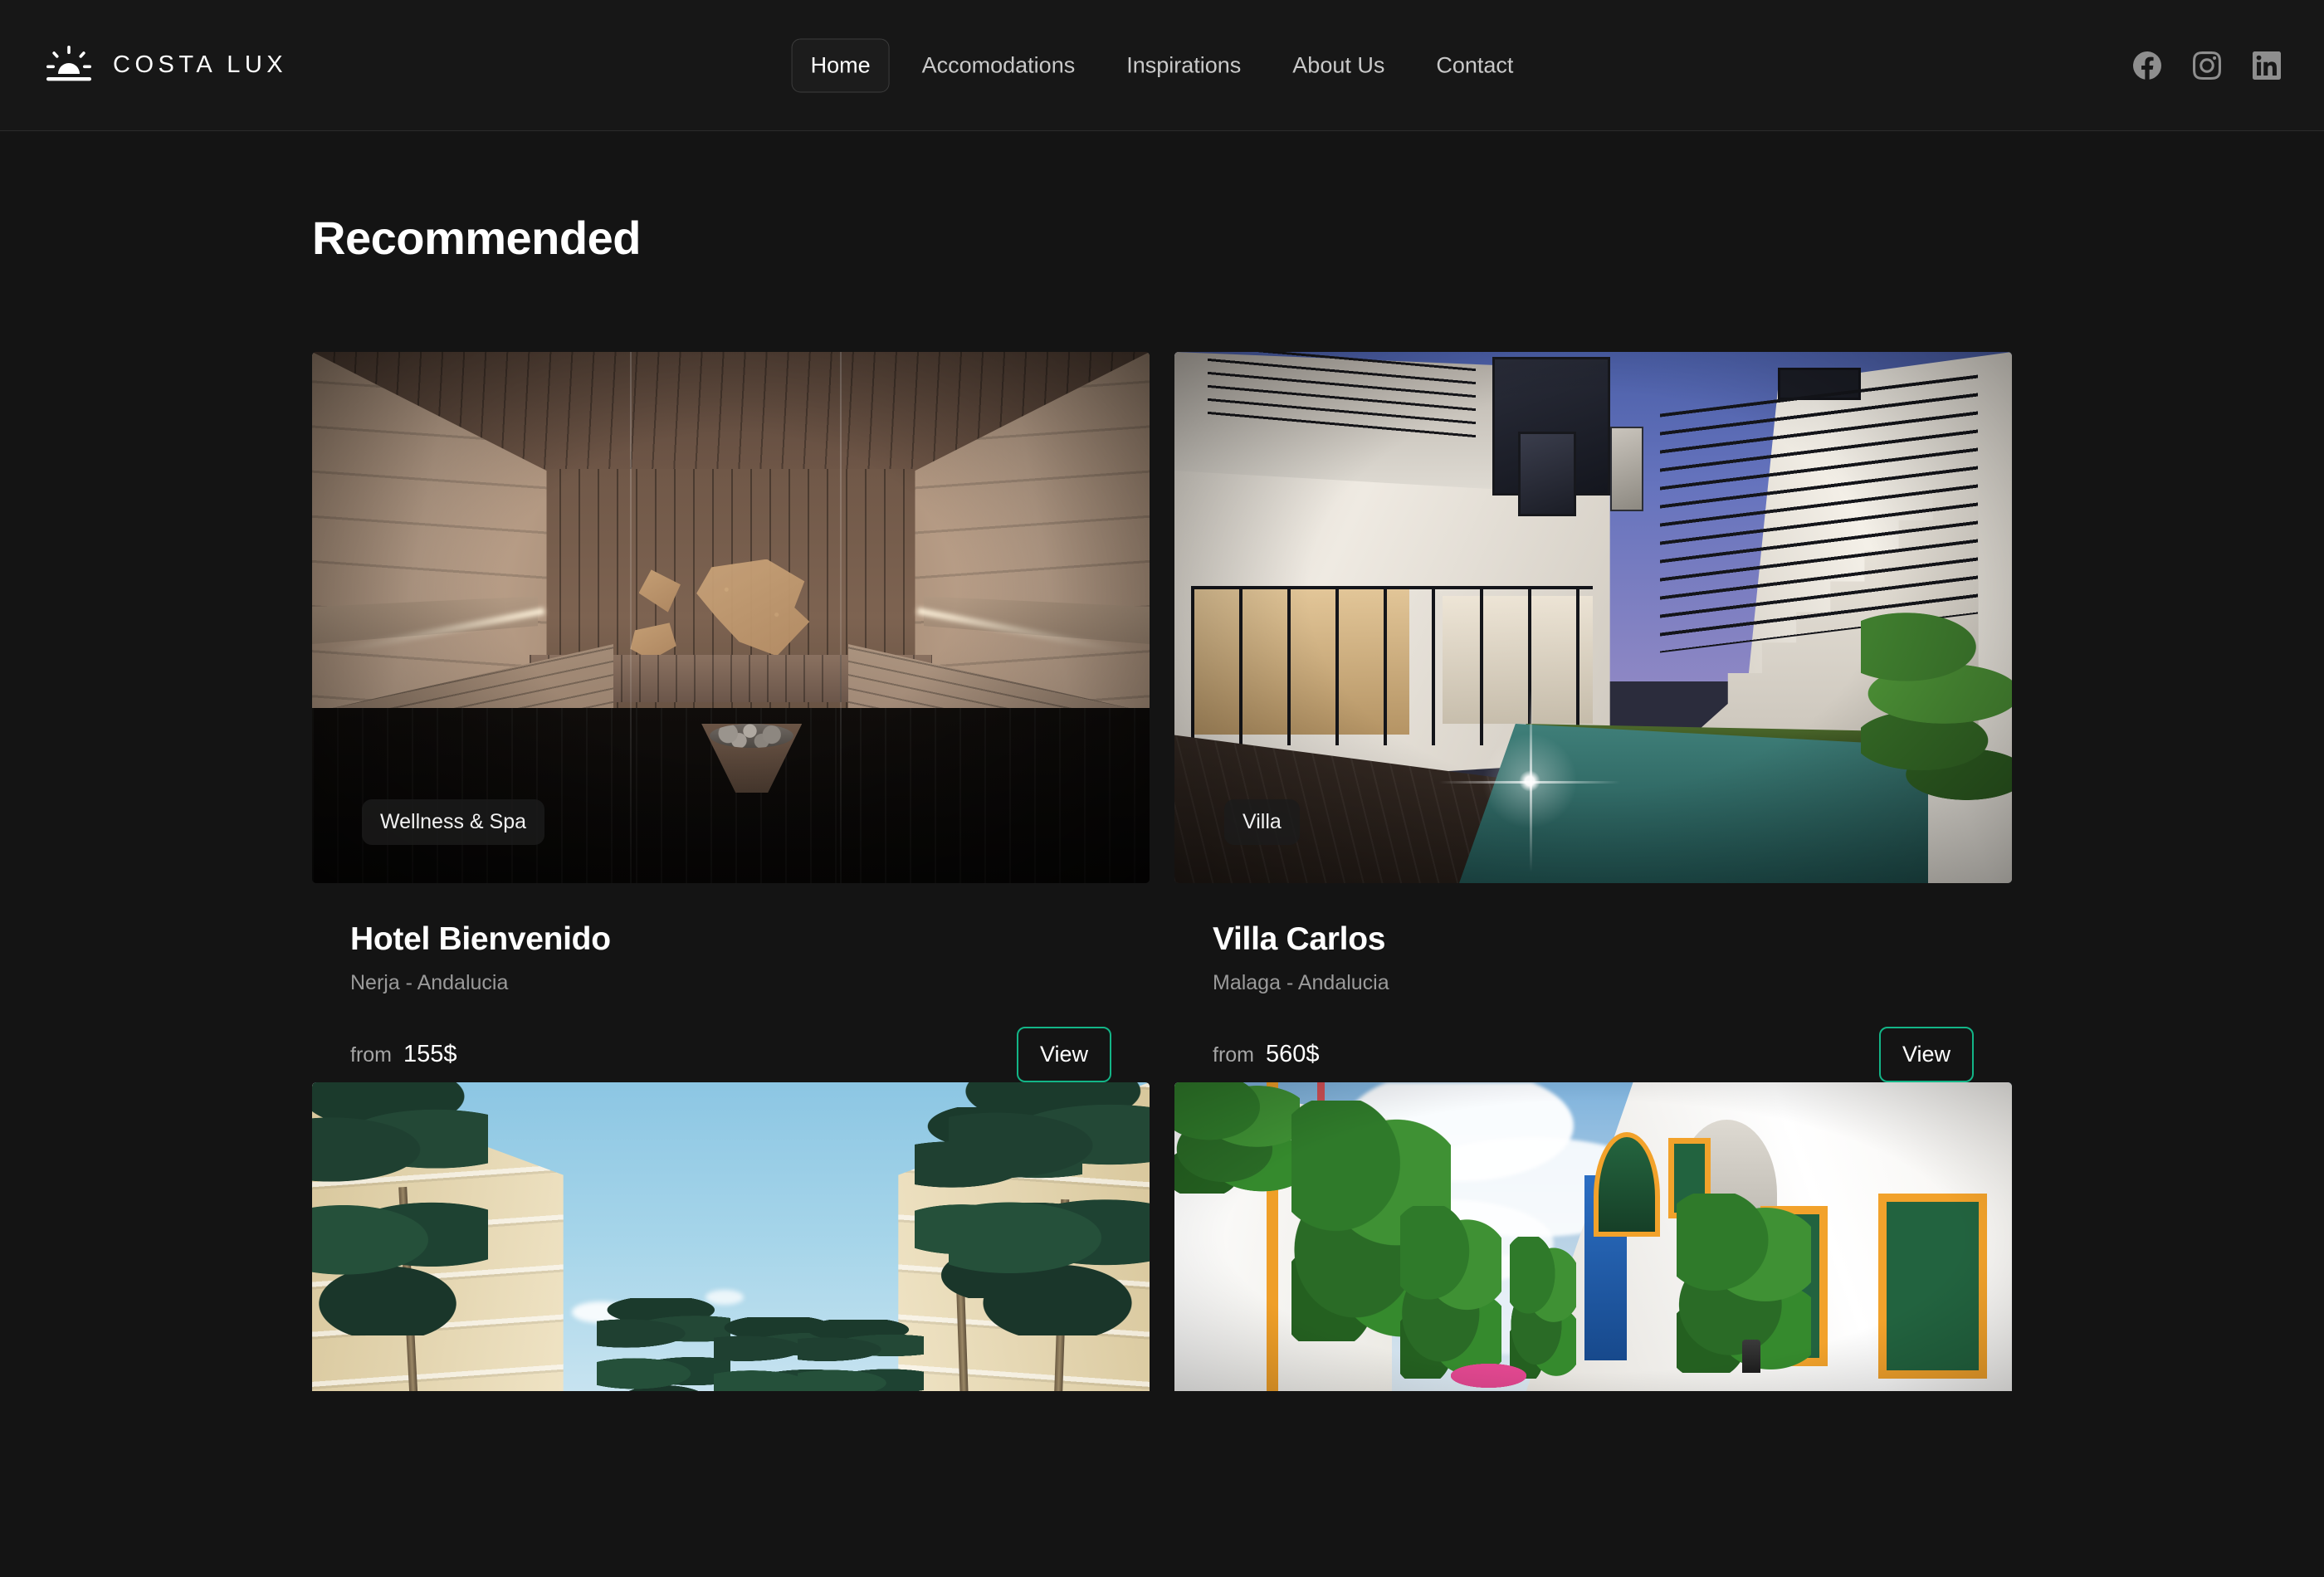 The height and width of the screenshot is (1577, 2324). I want to click on instagram-icon, so click(2207, 65).